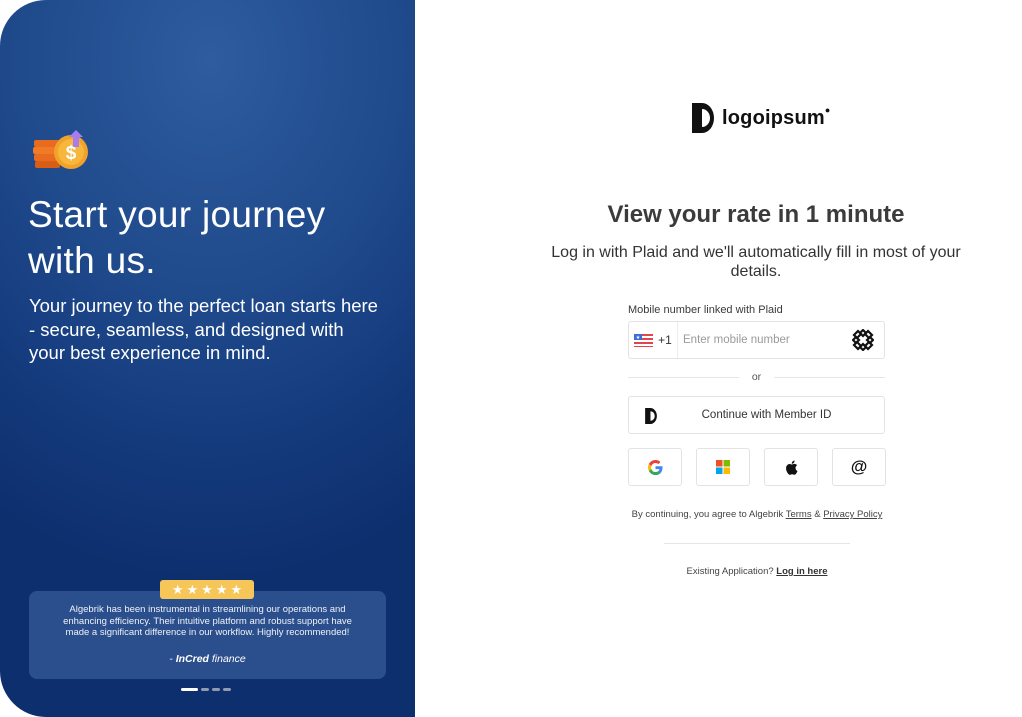 This screenshot has width=1022, height=717. What do you see at coordinates (731, 571) in the screenshot?
I see `existing-prefix: Existing Application?` at bounding box center [731, 571].